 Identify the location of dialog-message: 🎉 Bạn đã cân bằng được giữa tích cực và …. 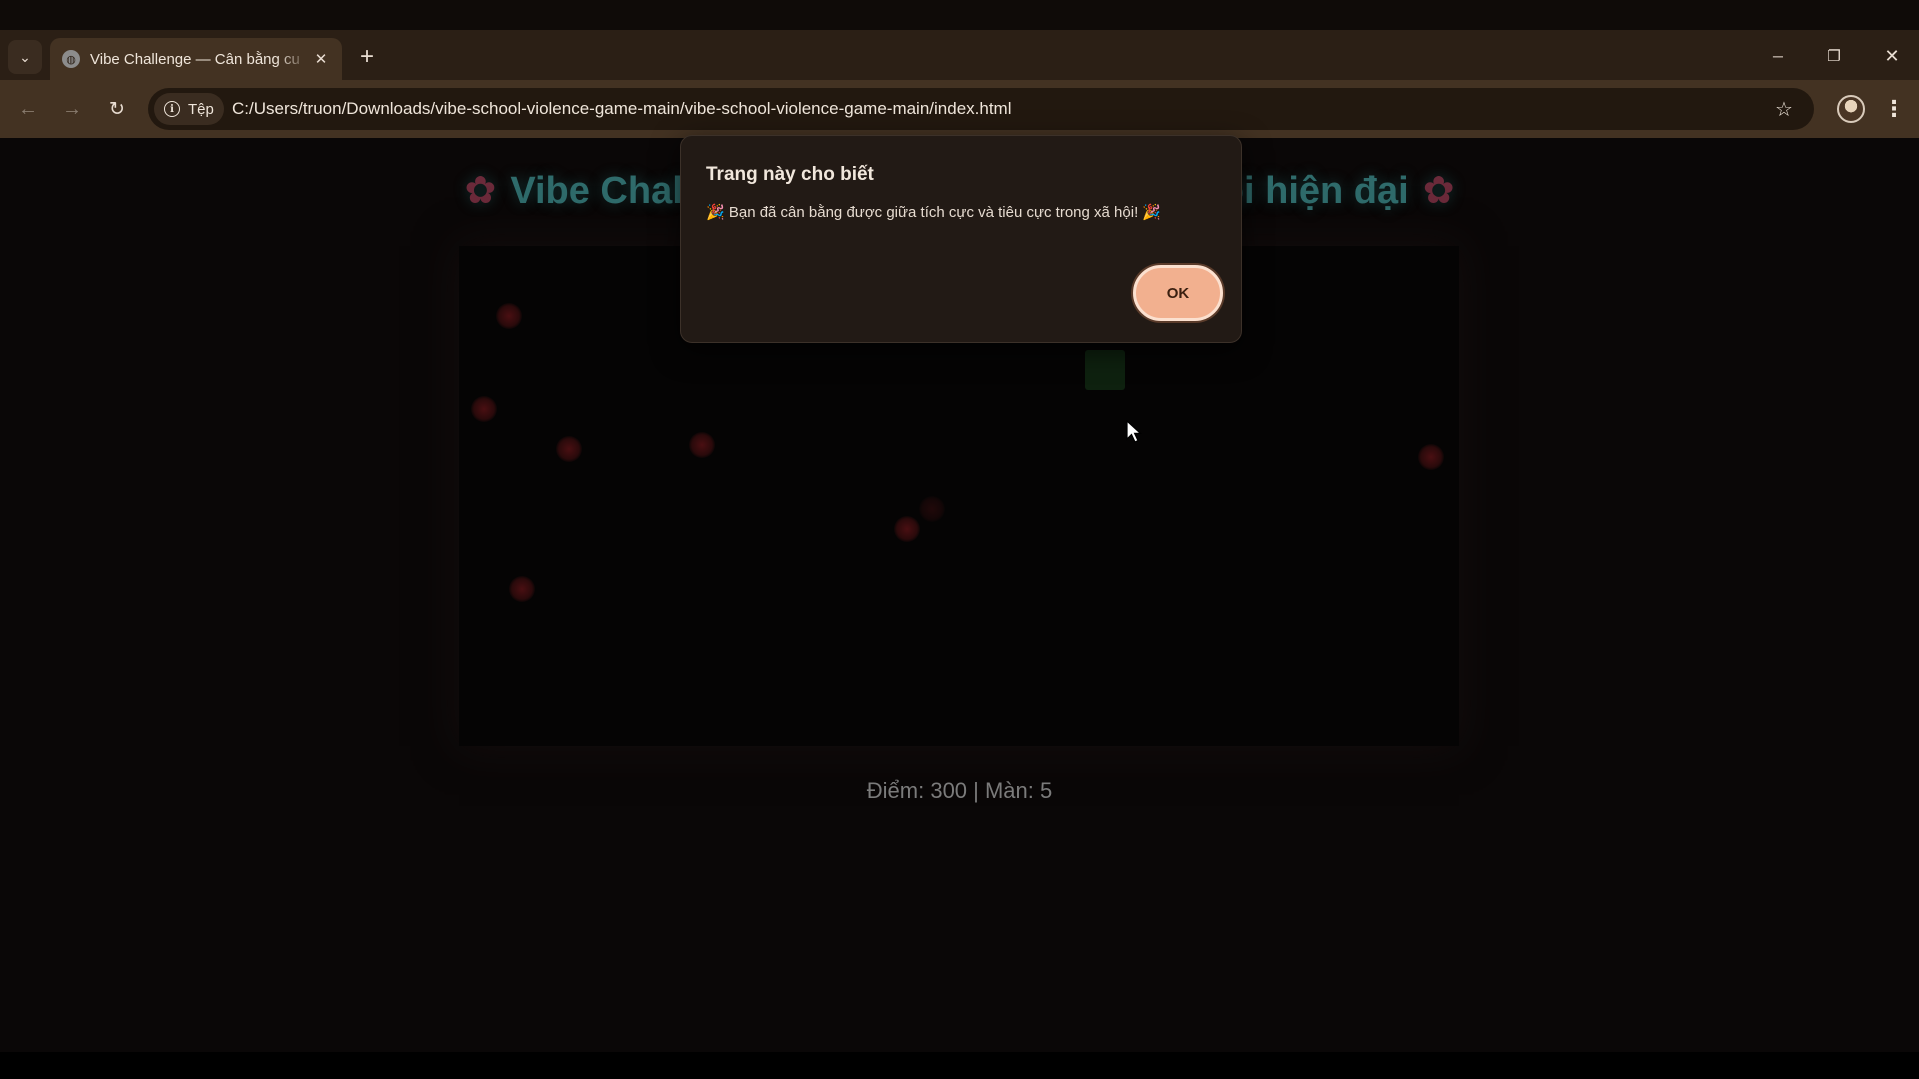
(934, 212).